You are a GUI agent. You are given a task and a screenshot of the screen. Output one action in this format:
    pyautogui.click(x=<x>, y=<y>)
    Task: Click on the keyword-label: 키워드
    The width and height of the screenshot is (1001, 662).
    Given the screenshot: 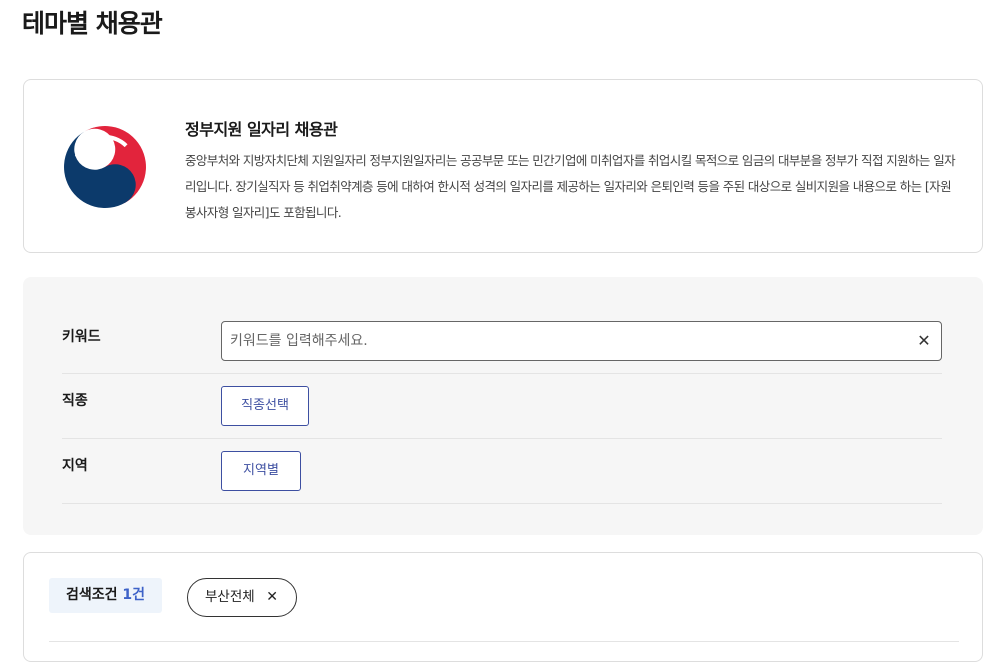 What is the action you would take?
    pyautogui.click(x=81, y=337)
    